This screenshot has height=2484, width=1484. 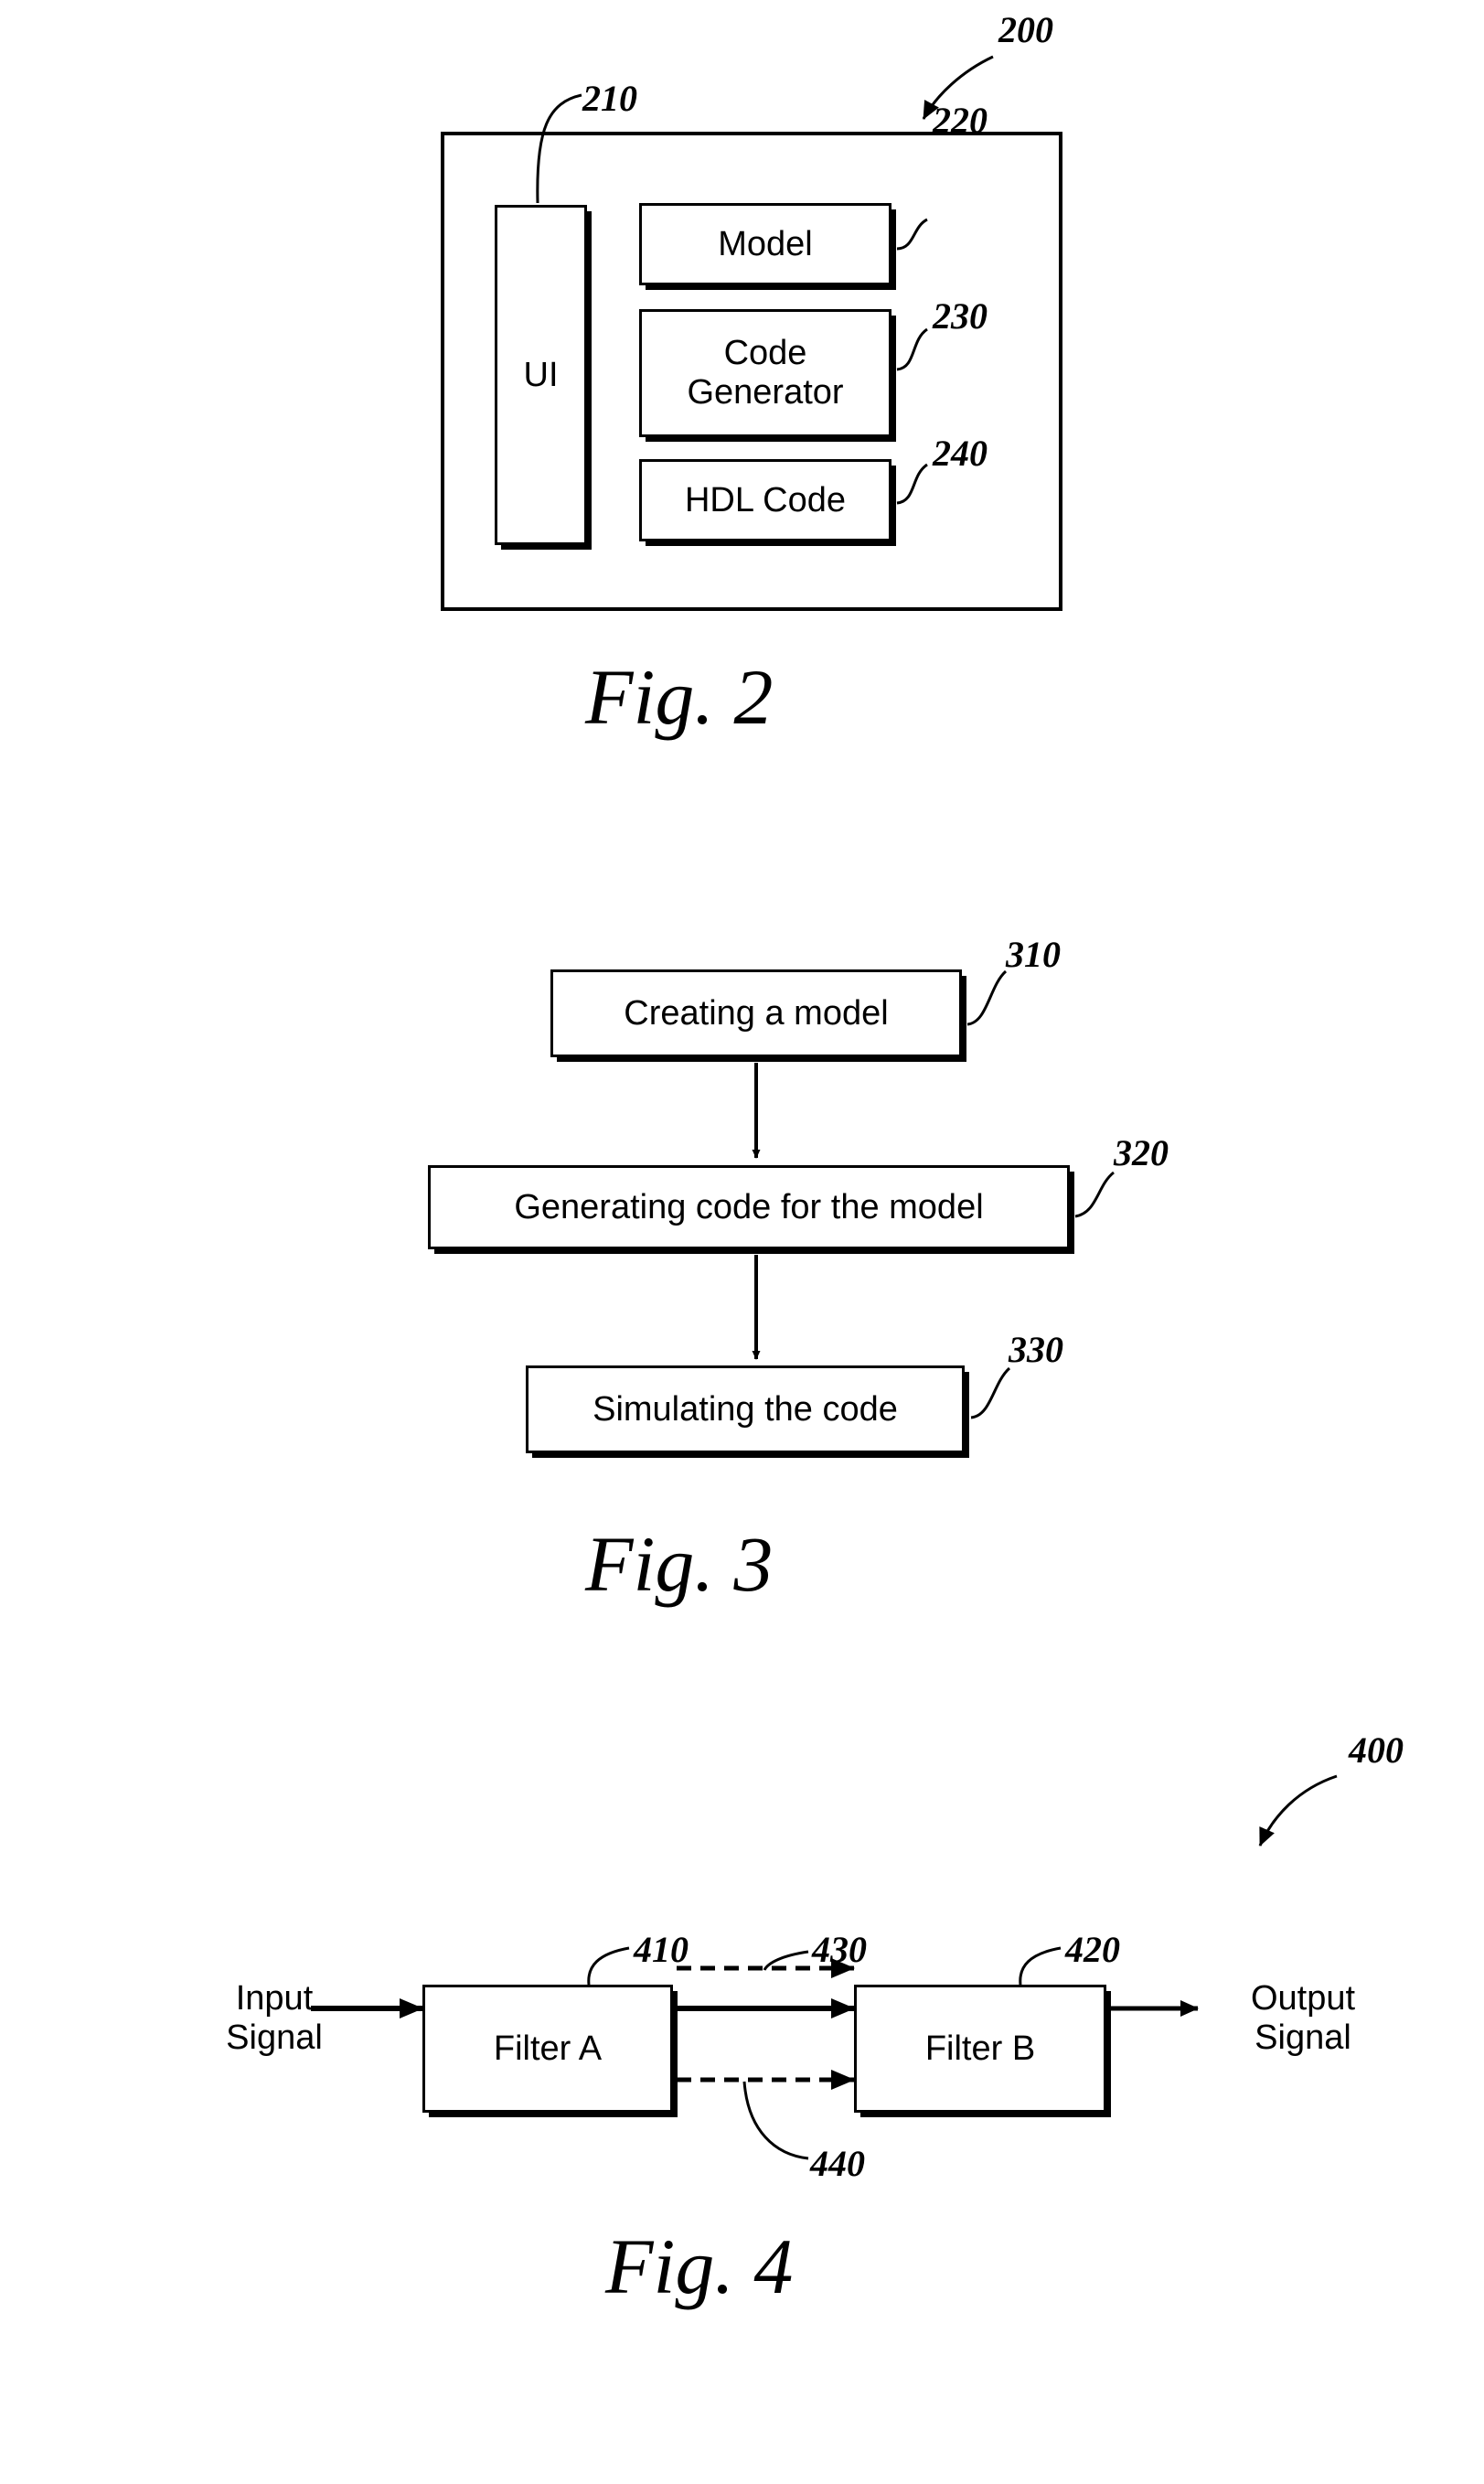 I want to click on fig3-step1-label: Creating a model, so click(x=756, y=1013).